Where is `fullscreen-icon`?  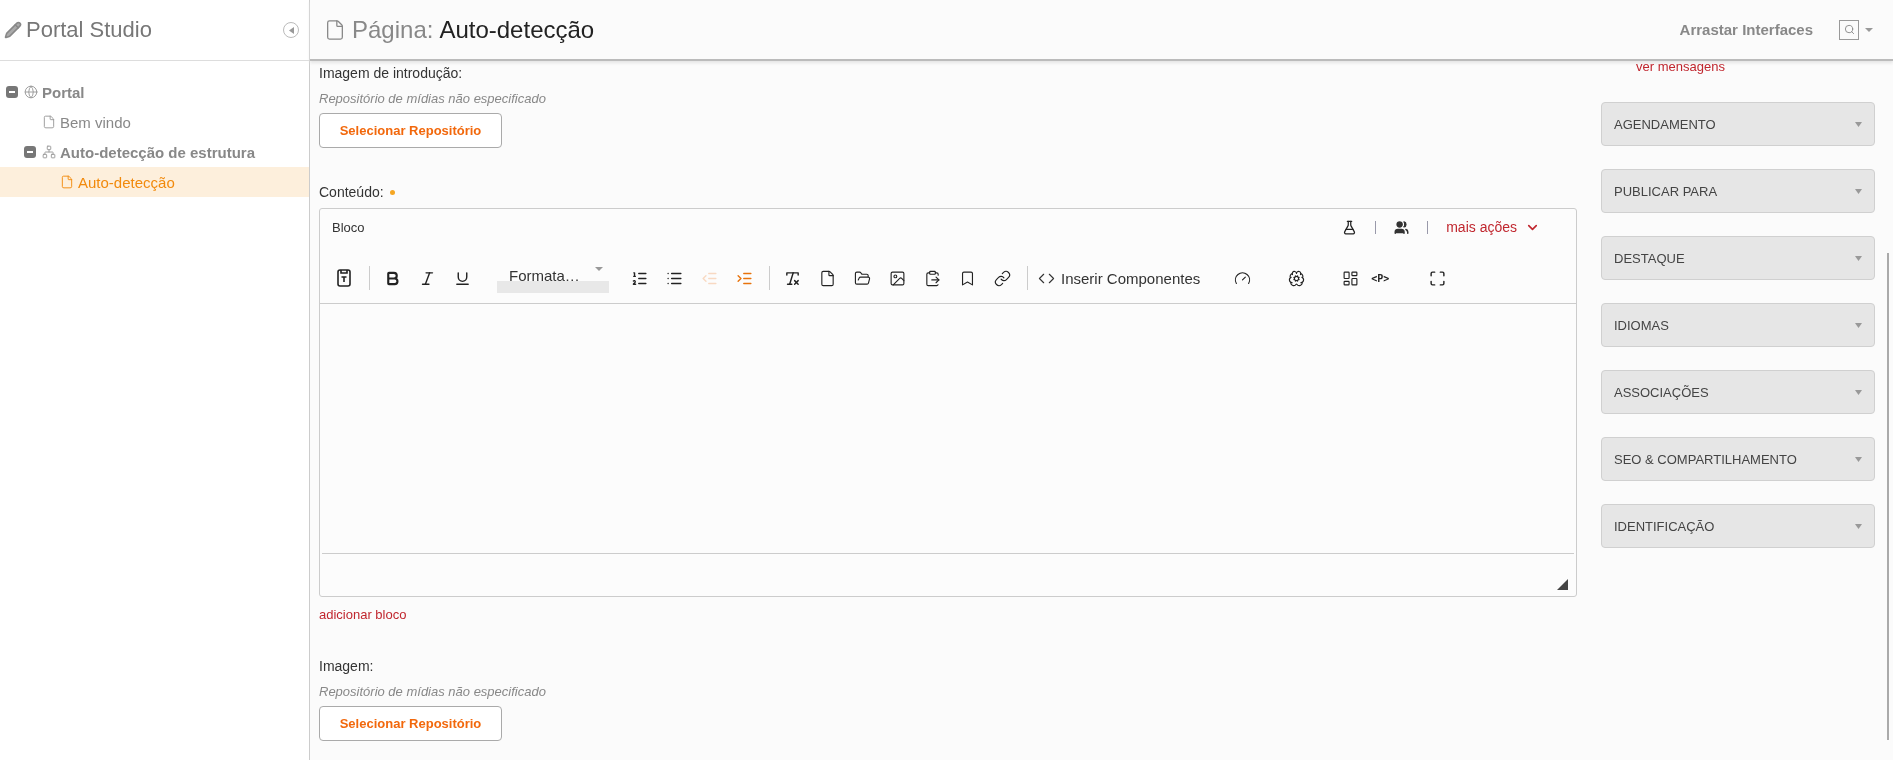
fullscreen-icon is located at coordinates (1437, 278).